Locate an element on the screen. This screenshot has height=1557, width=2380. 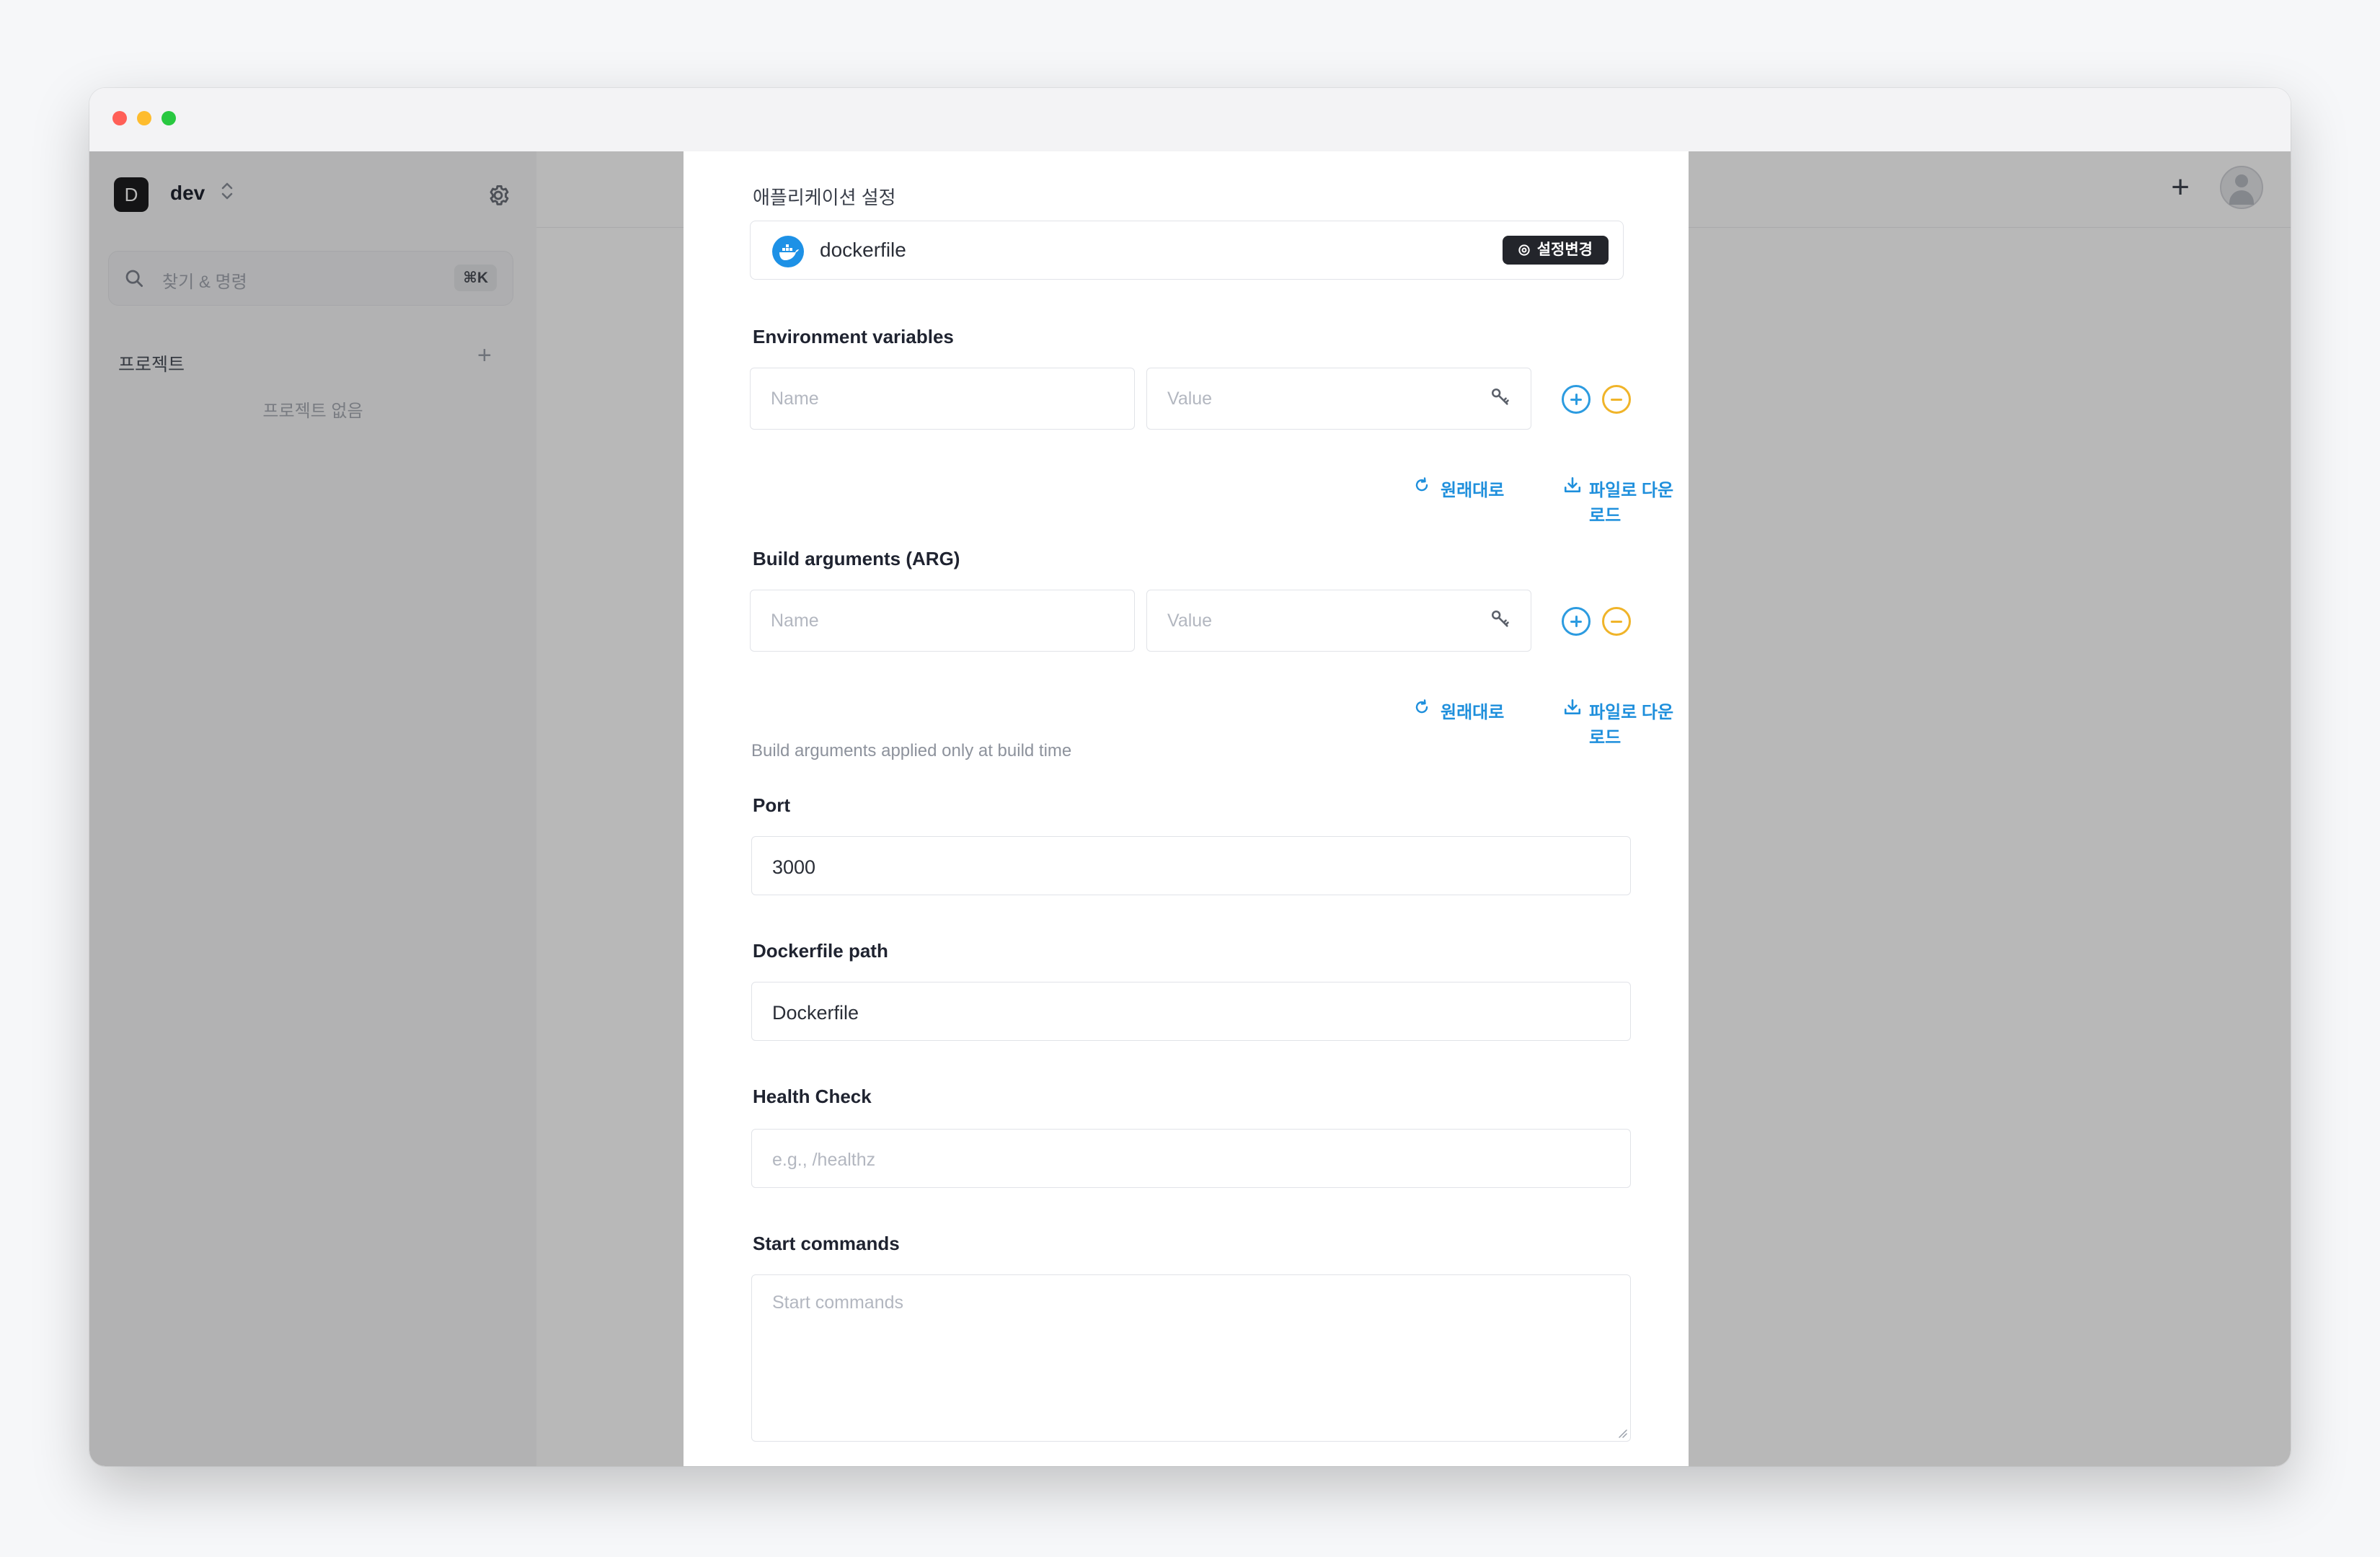
build-arg-value-input: Value is located at coordinates (1338, 621).